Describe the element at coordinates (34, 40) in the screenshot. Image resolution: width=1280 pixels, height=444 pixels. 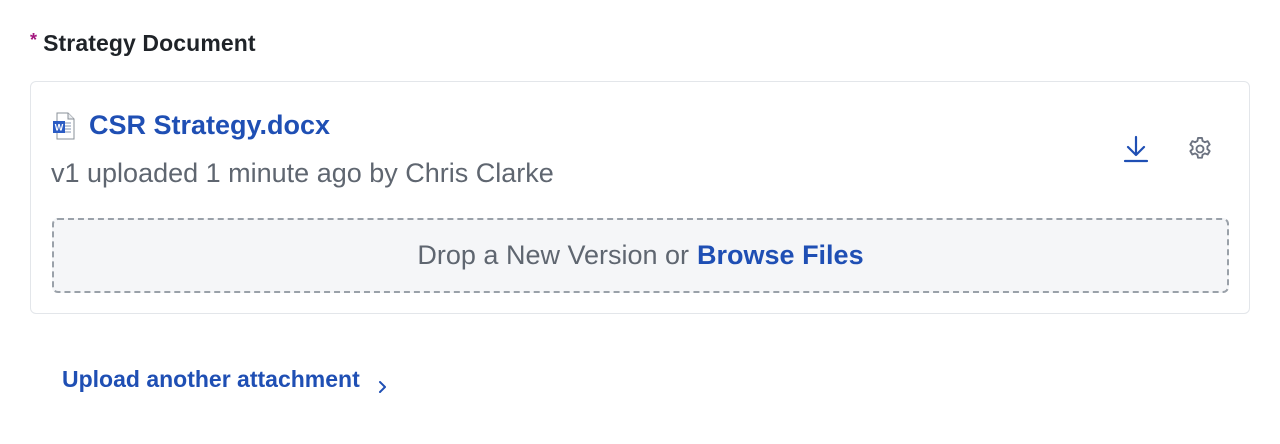
I see `required-marker: *` at that location.